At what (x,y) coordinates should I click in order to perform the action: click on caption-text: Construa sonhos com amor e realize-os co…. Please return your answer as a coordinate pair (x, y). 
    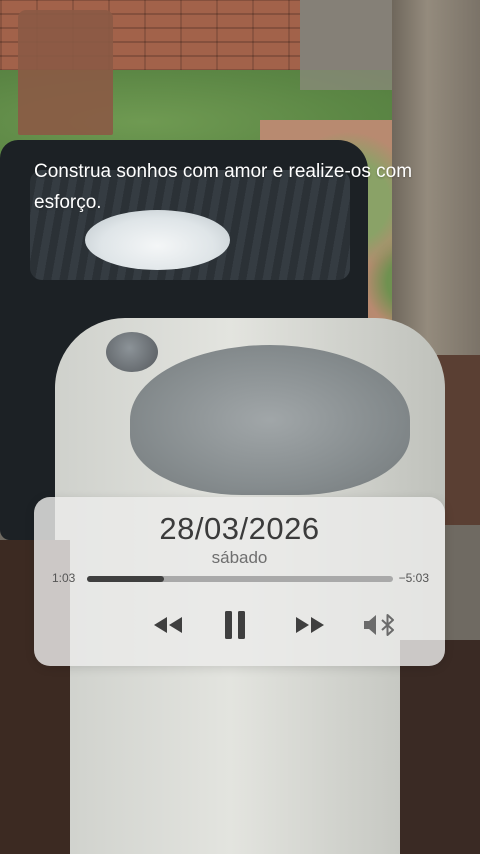
    Looking at the image, I should click on (223, 187).